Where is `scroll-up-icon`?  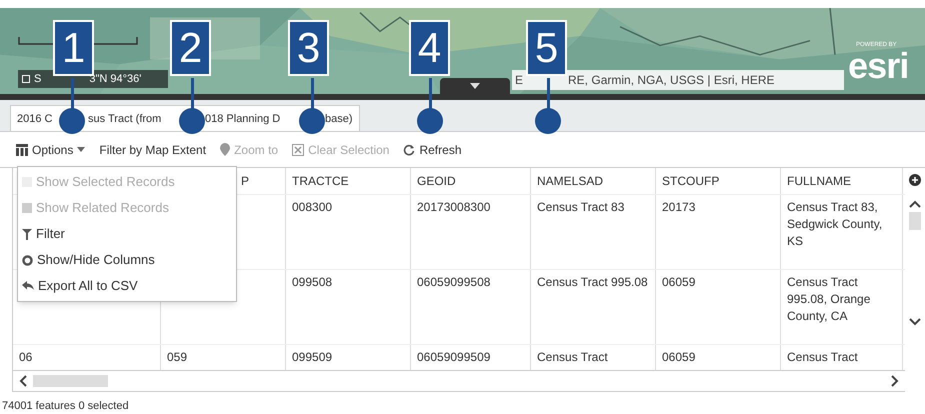 scroll-up-icon is located at coordinates (915, 204).